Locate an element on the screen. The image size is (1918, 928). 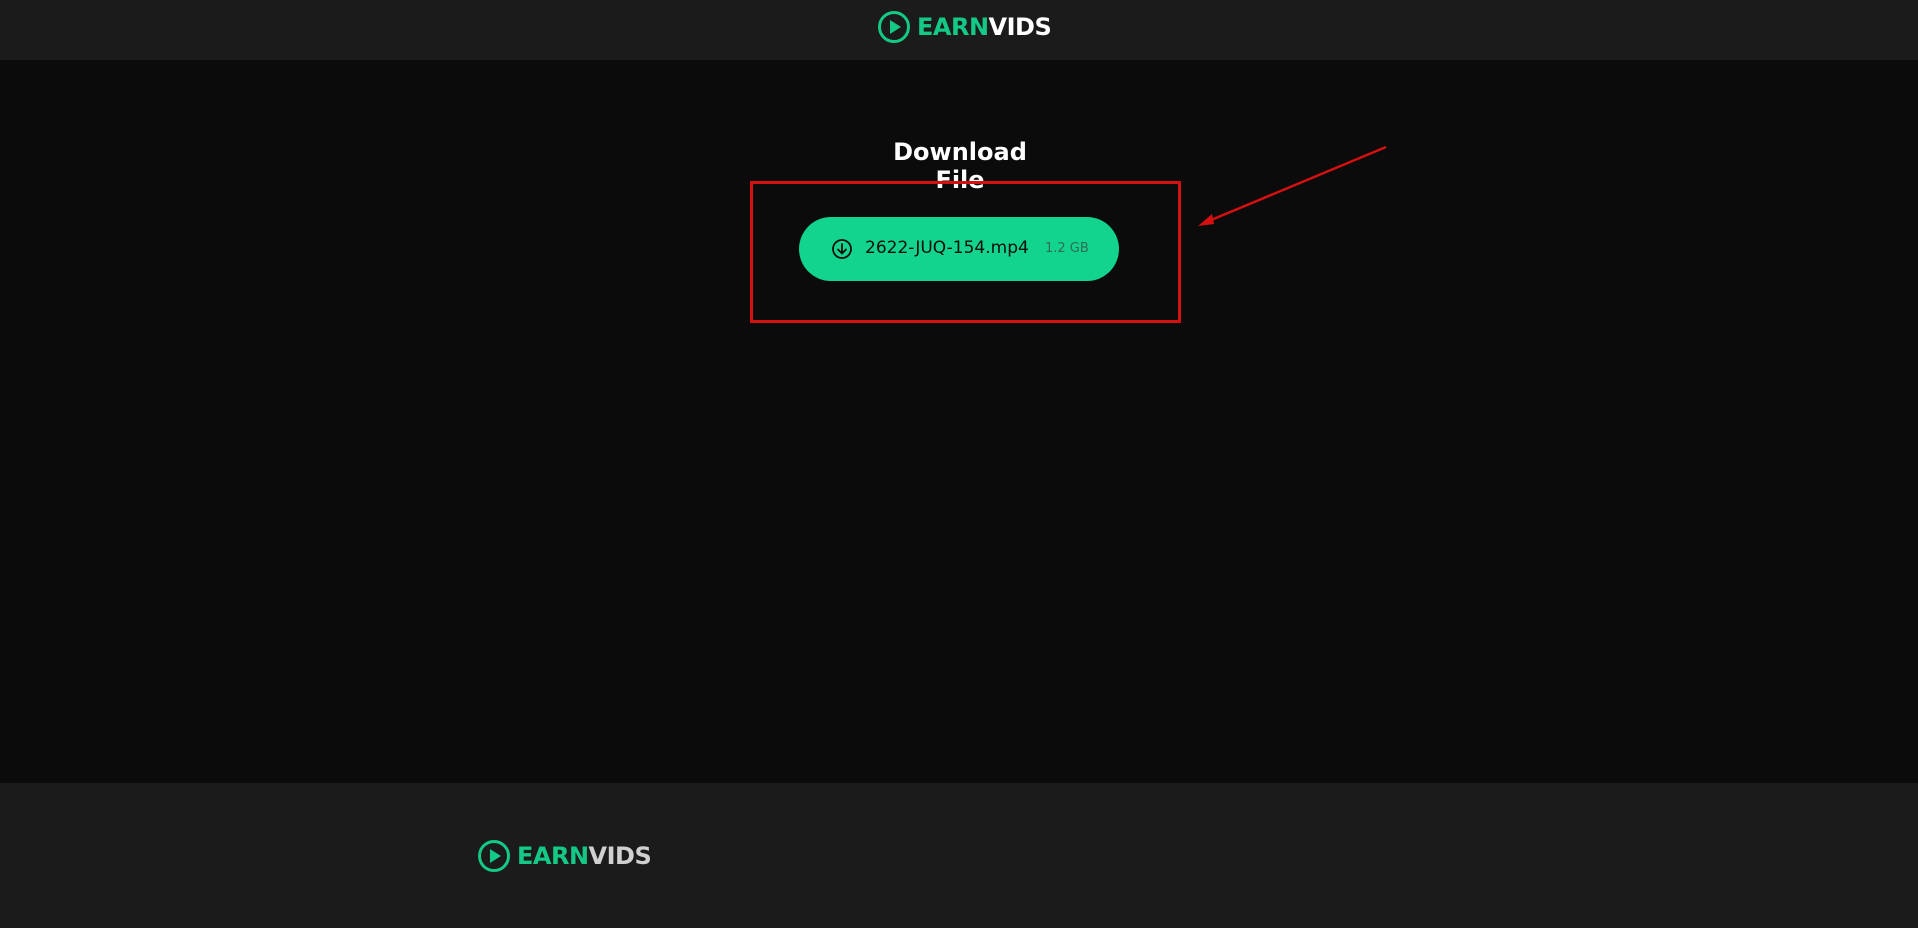
annotation-arrow-icon is located at coordinates (1292, 185).